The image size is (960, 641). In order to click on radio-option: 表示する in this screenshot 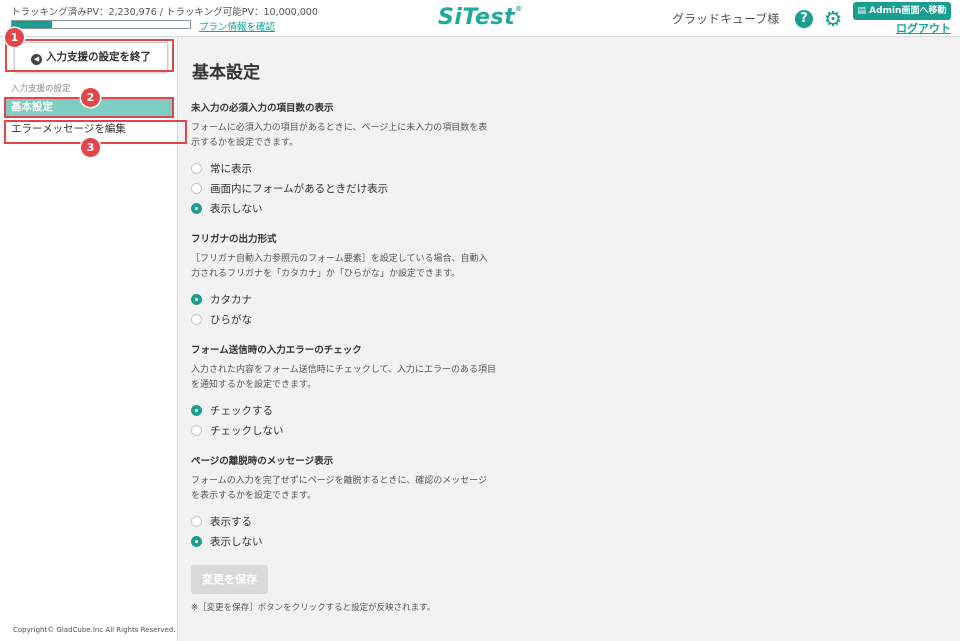, I will do `click(351, 521)`.